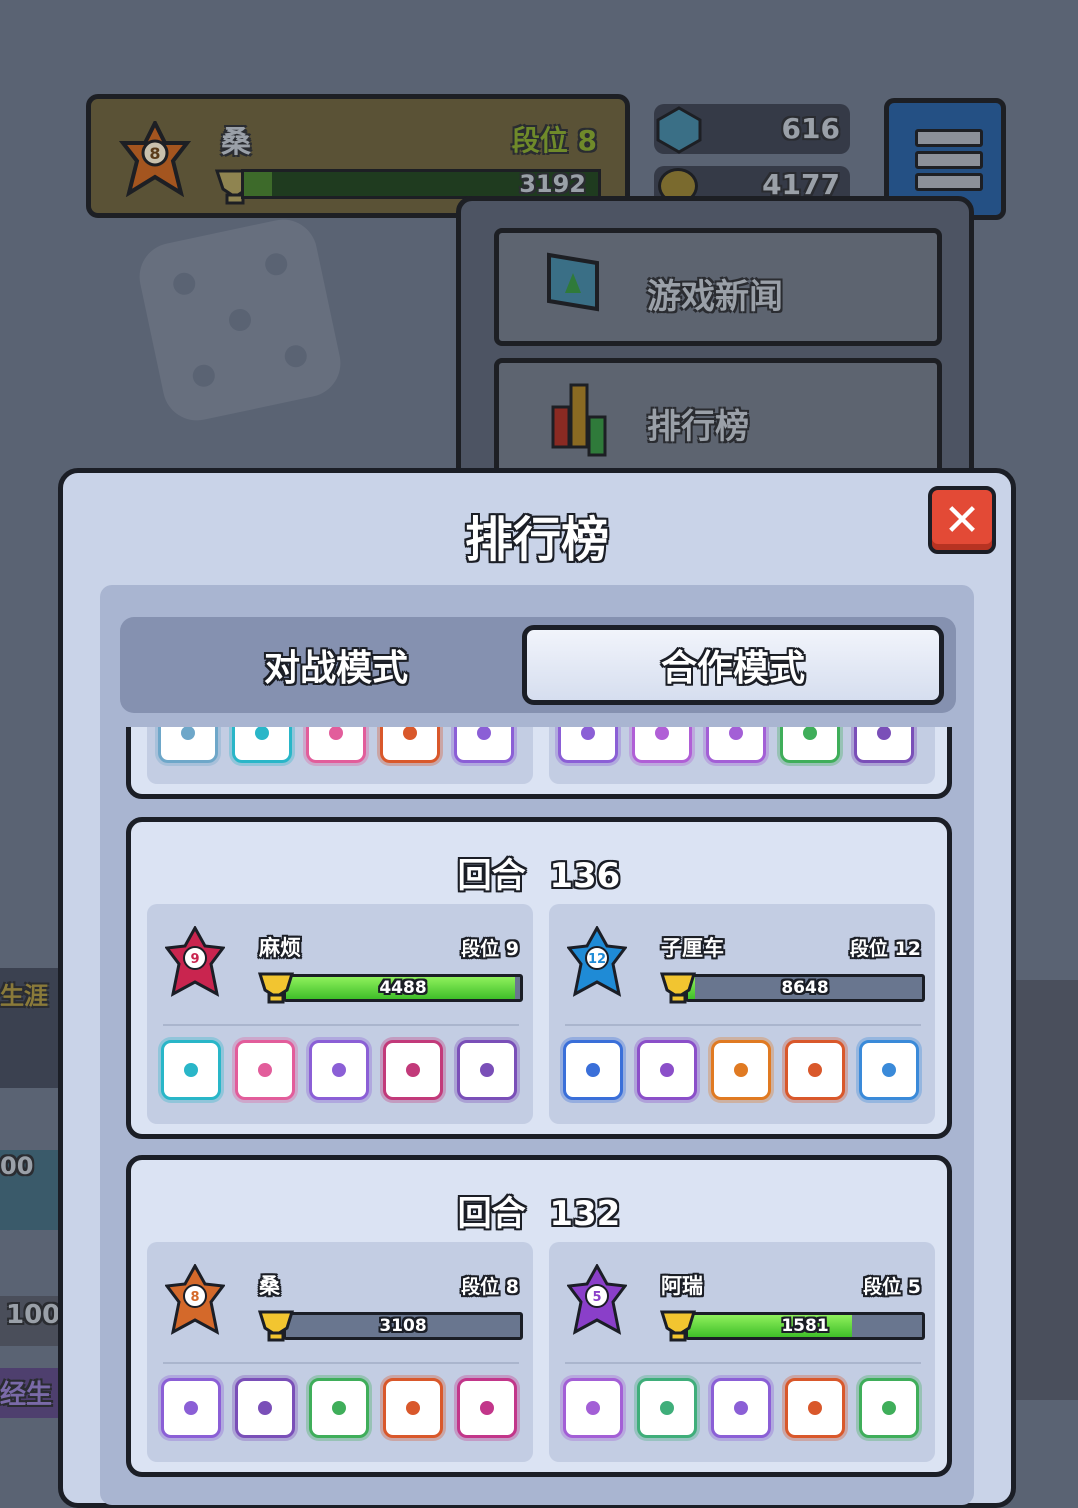 The height and width of the screenshot is (1508, 1078). I want to click on player-name: 阿瑞, so click(682, 1286).